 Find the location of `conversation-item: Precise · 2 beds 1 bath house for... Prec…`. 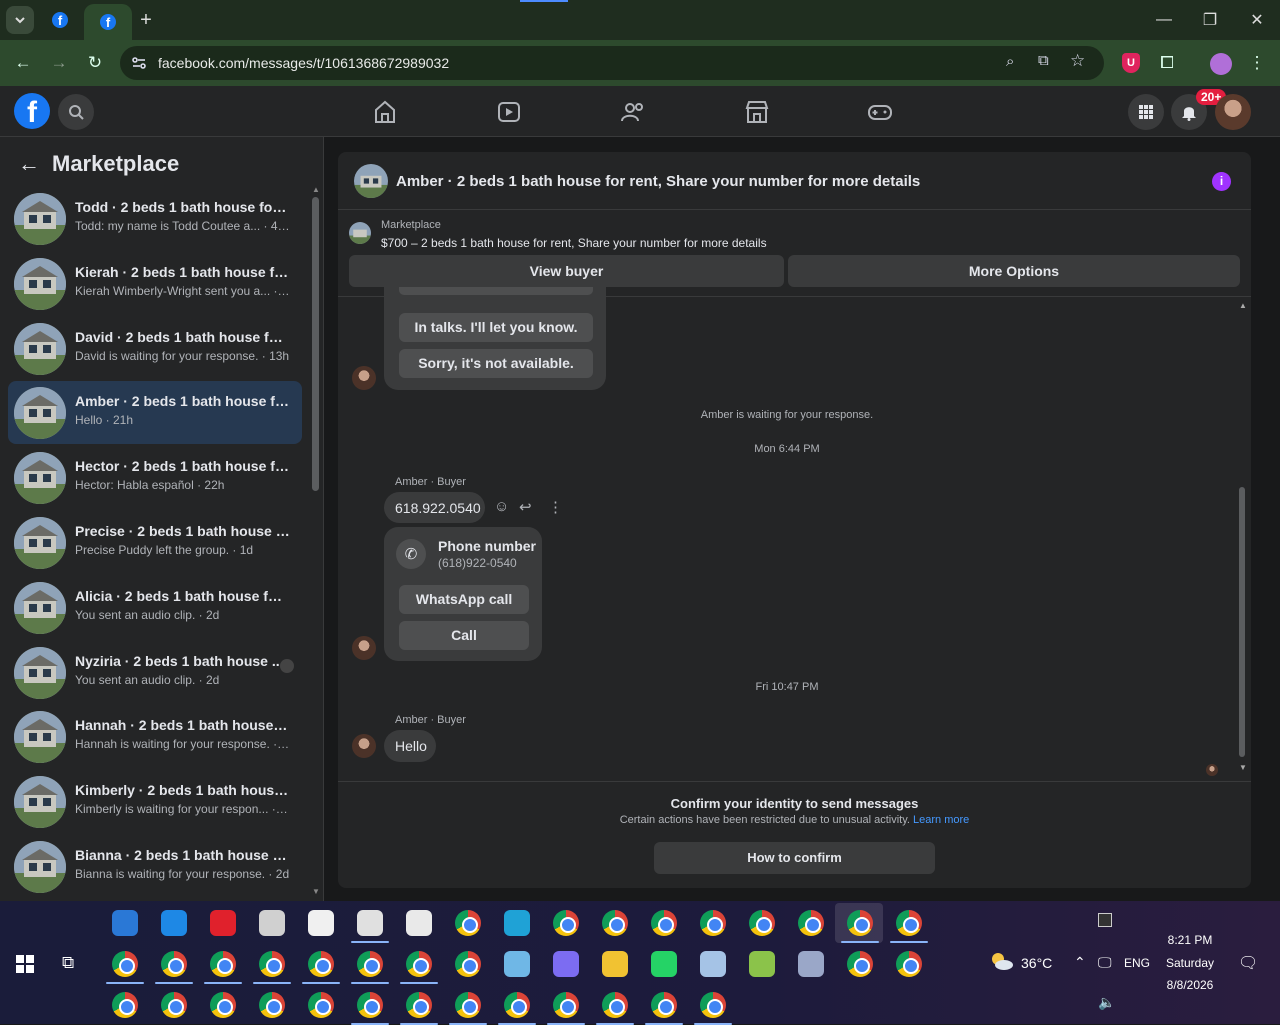

conversation-item: Precise · 2 beds 1 bath house for... Prec… is located at coordinates (155, 542).